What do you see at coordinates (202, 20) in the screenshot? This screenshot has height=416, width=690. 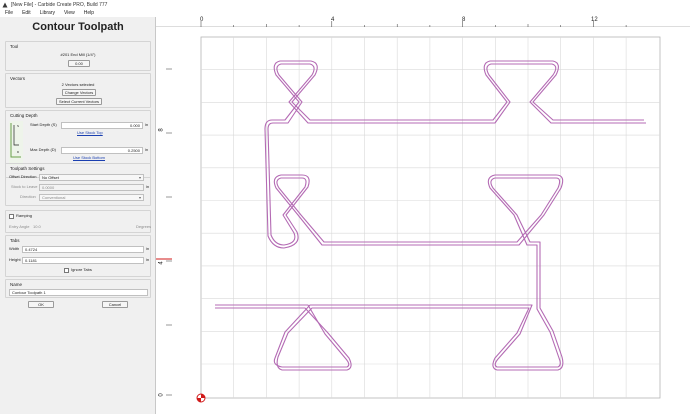 I see `ruler-label-x0: 0` at bounding box center [202, 20].